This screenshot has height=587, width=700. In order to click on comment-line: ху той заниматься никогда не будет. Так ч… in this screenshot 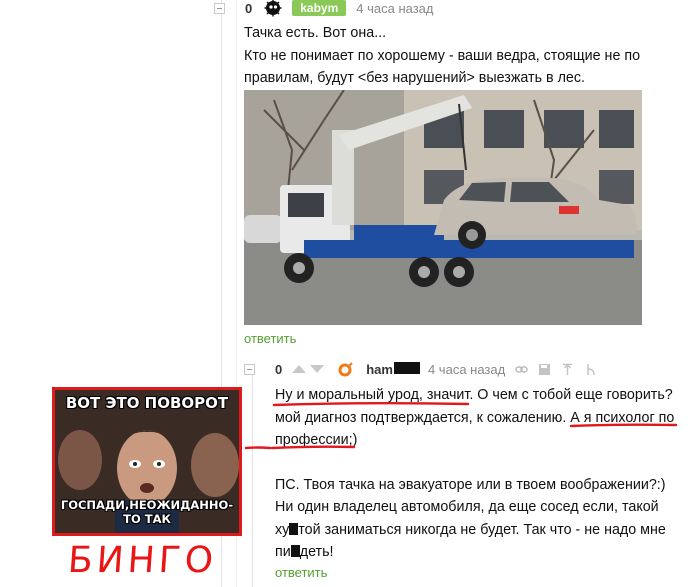, I will do `click(470, 529)`.